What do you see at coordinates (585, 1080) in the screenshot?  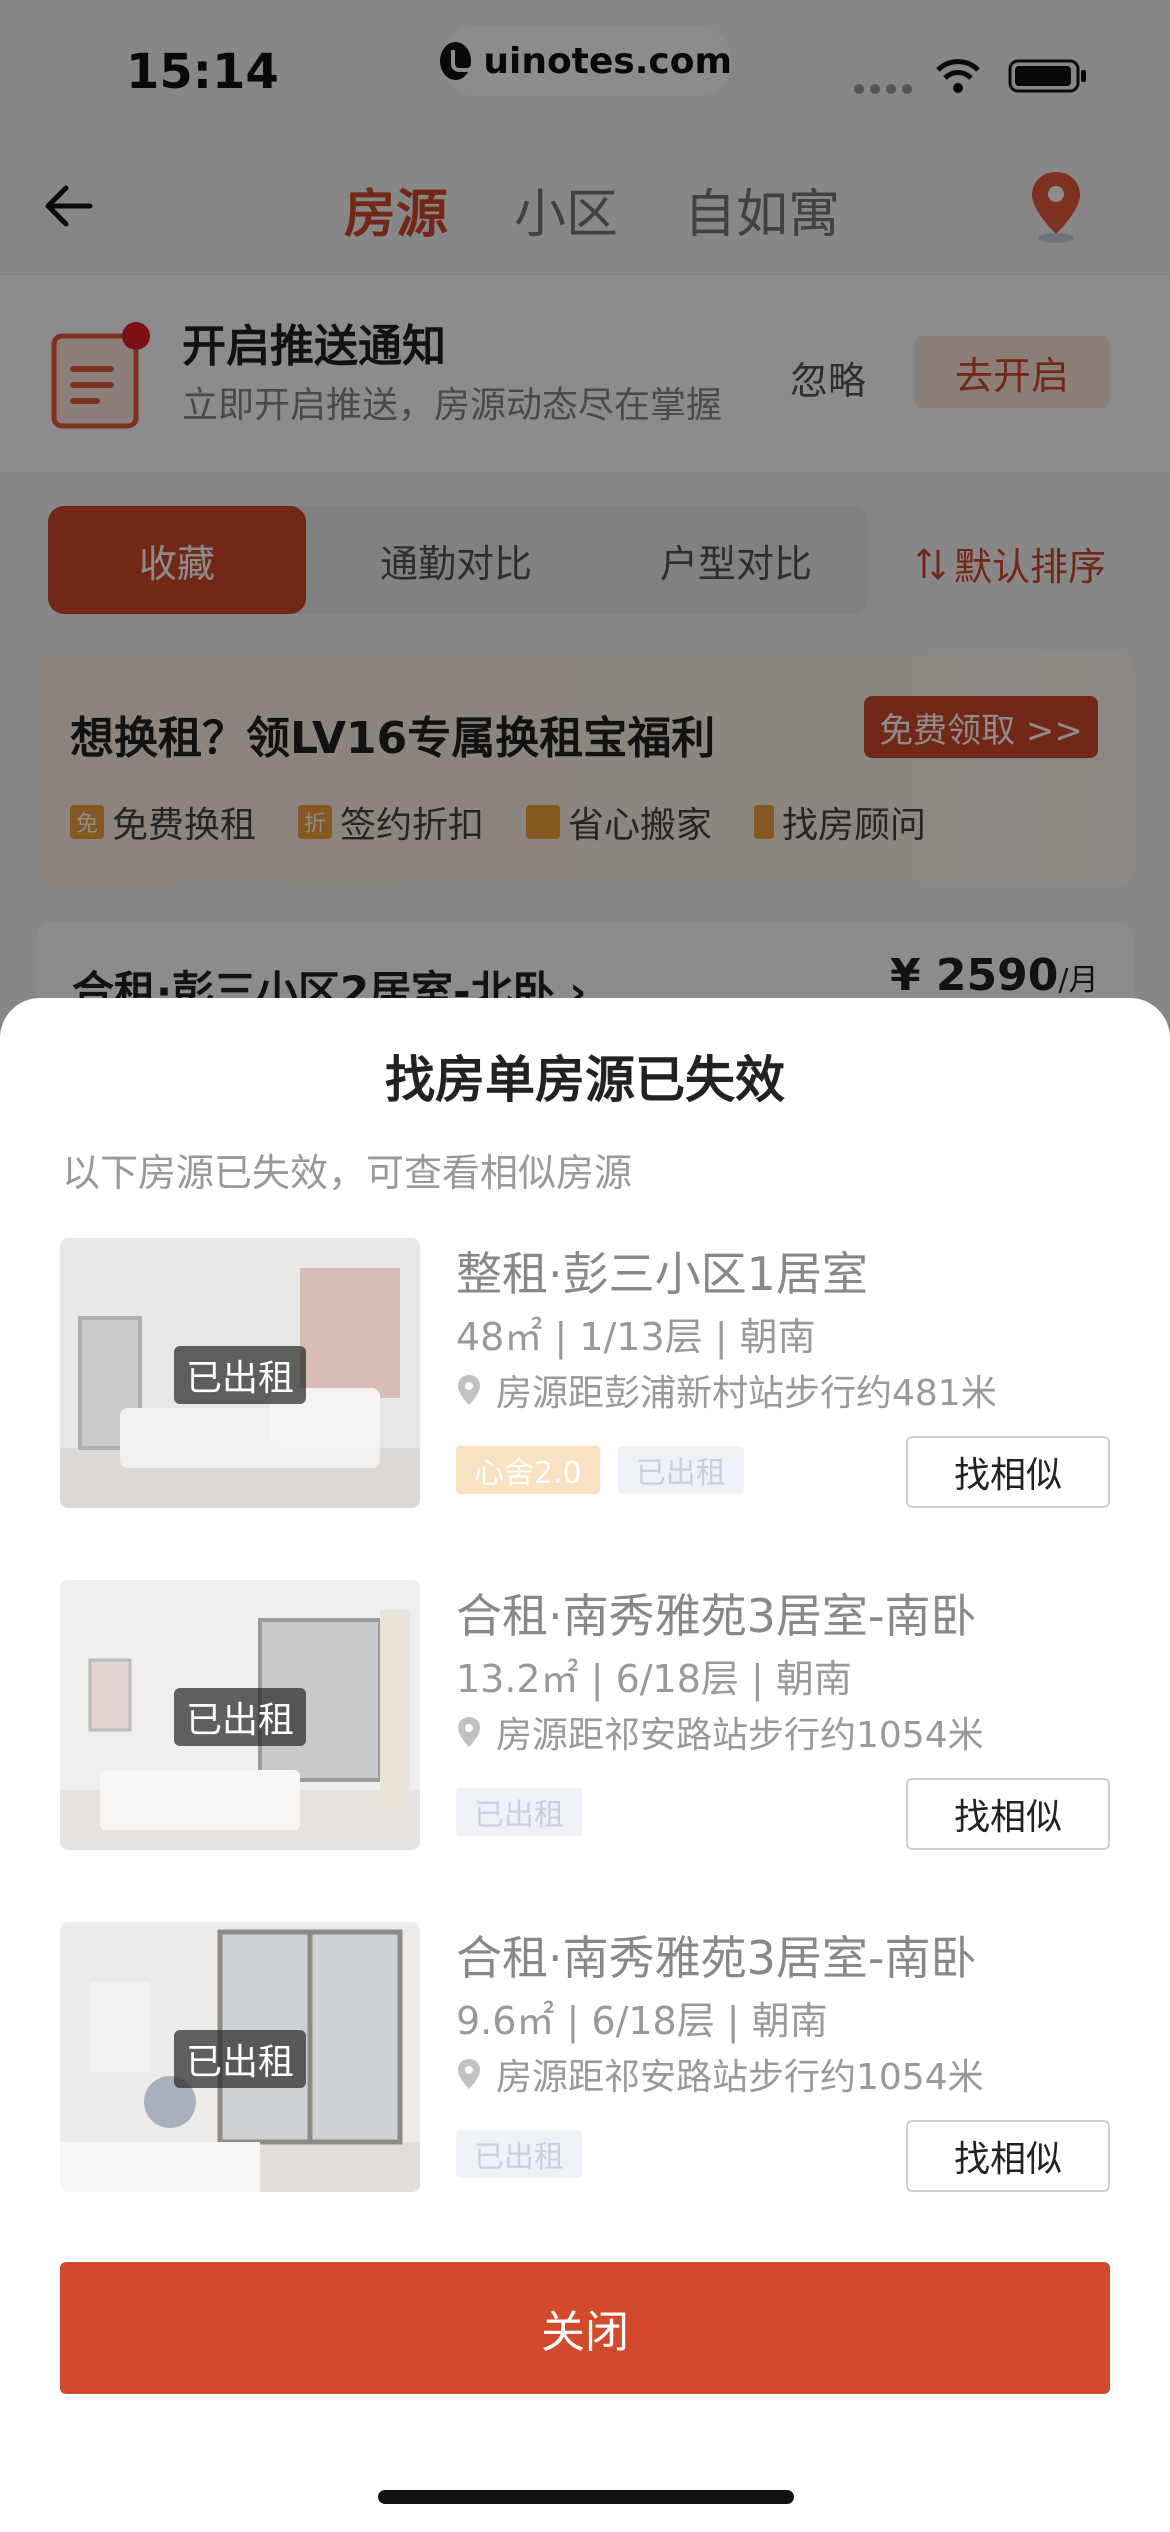 I see `sheet-title: 找房单房源已失效` at bounding box center [585, 1080].